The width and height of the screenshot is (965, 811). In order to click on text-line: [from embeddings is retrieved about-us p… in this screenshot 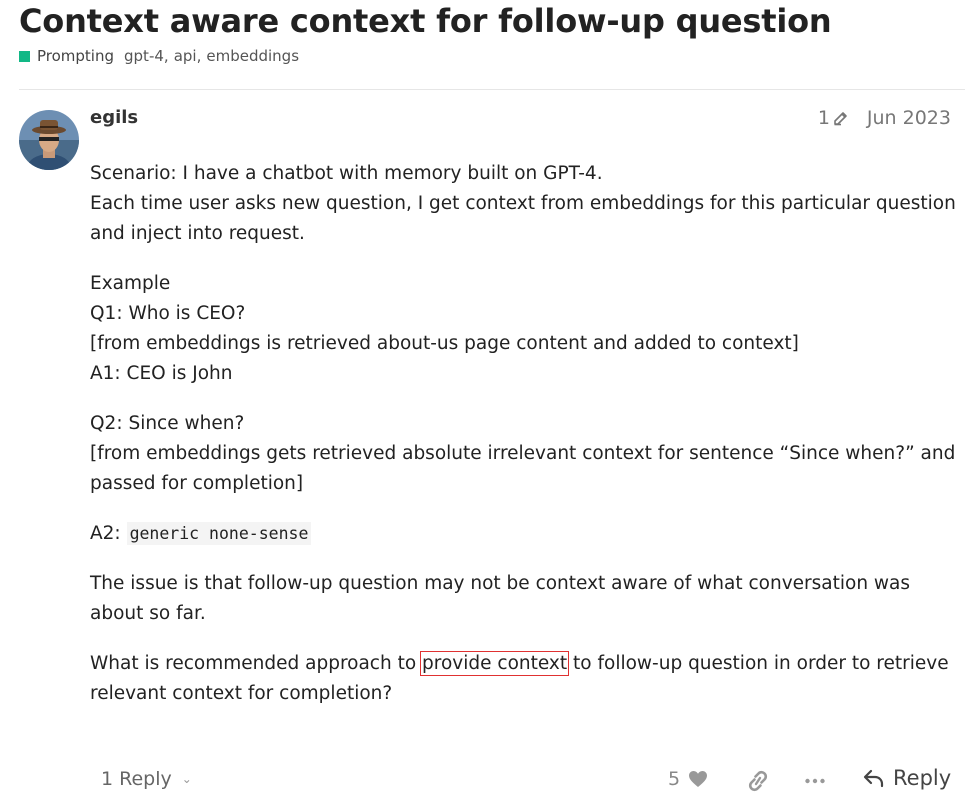, I will do `click(444, 343)`.